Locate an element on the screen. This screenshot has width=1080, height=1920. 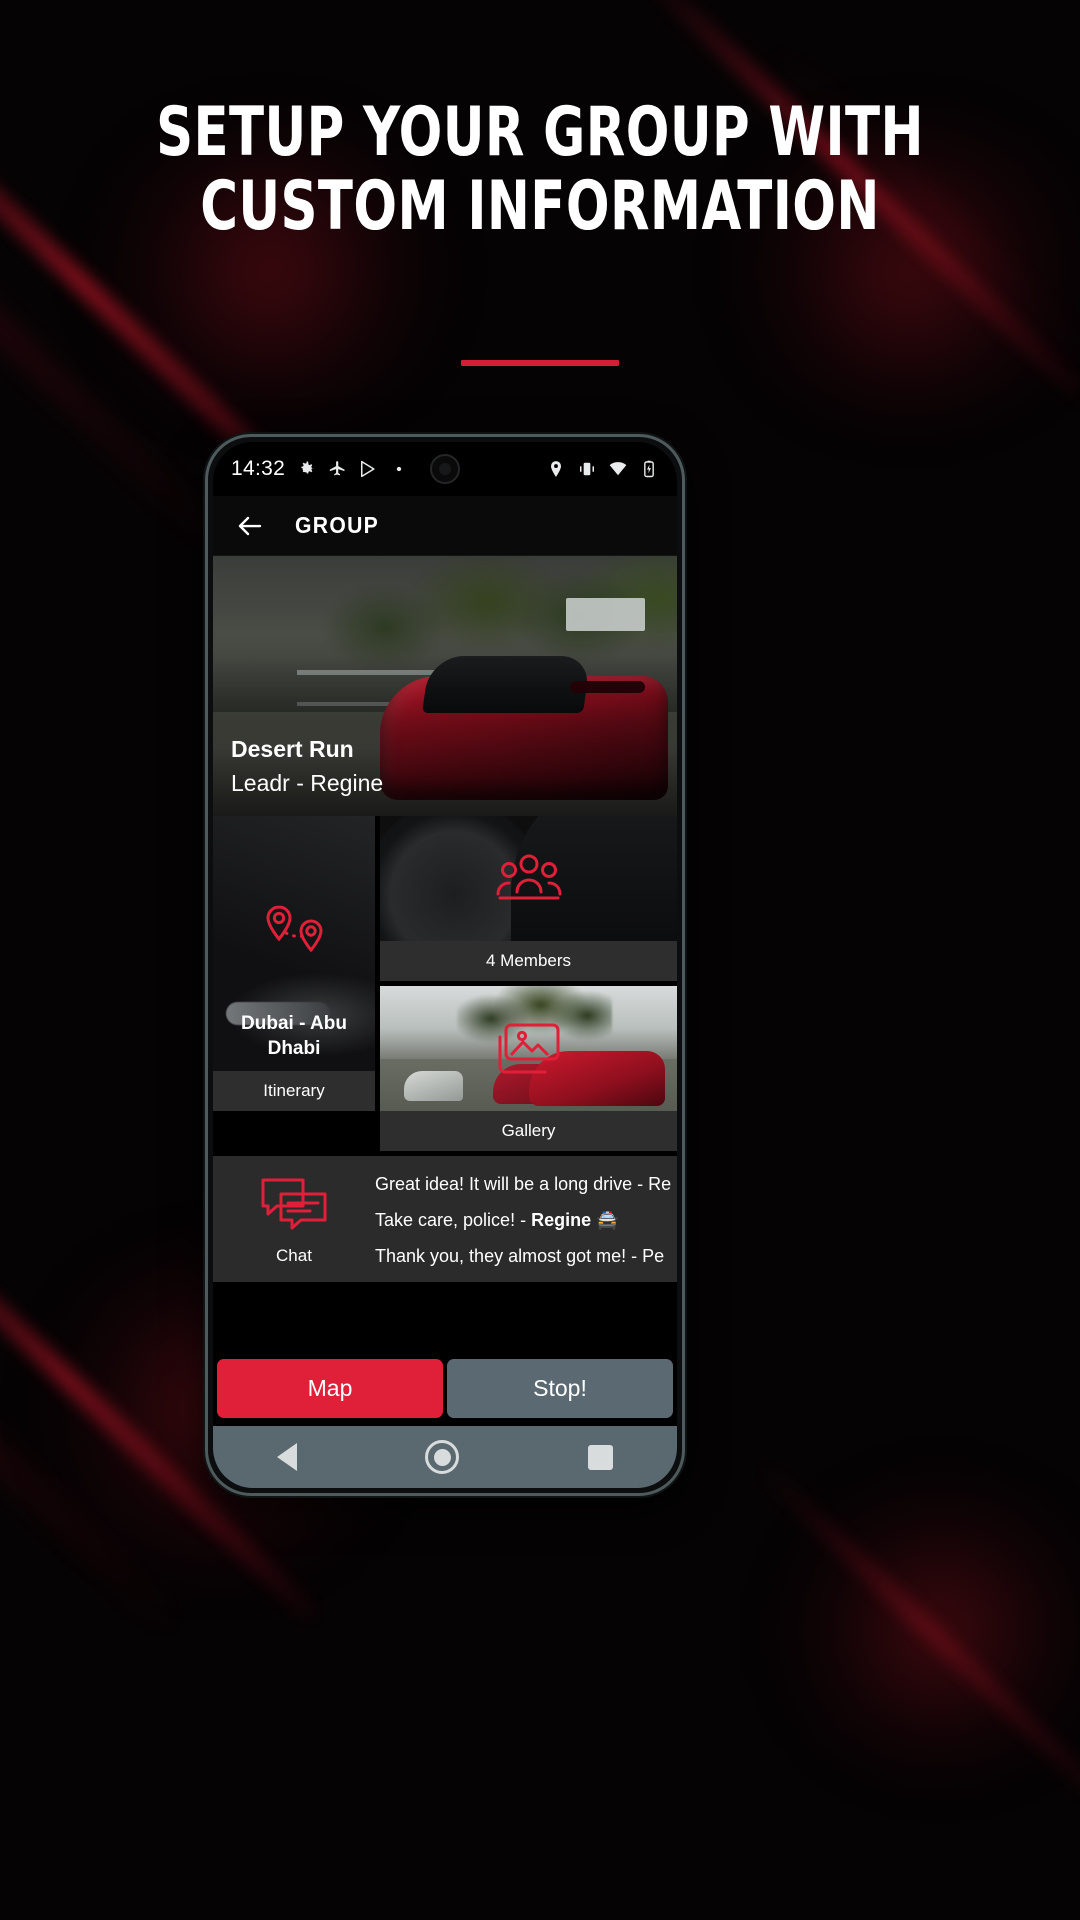
location-icon is located at coordinates (556, 469).